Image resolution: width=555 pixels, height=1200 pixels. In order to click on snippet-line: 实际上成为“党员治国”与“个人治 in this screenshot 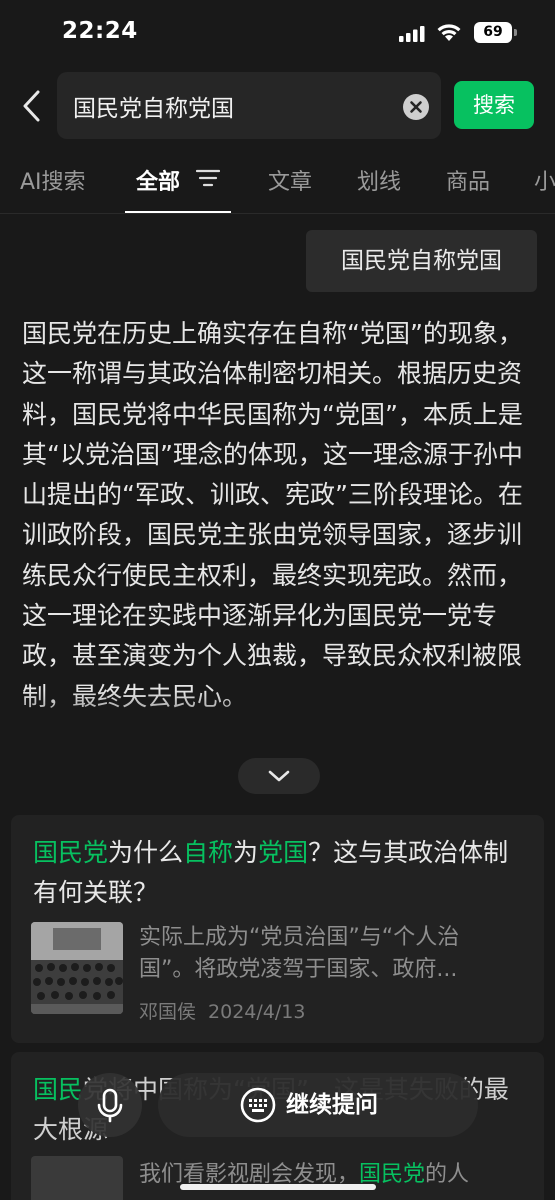, I will do `click(299, 937)`.